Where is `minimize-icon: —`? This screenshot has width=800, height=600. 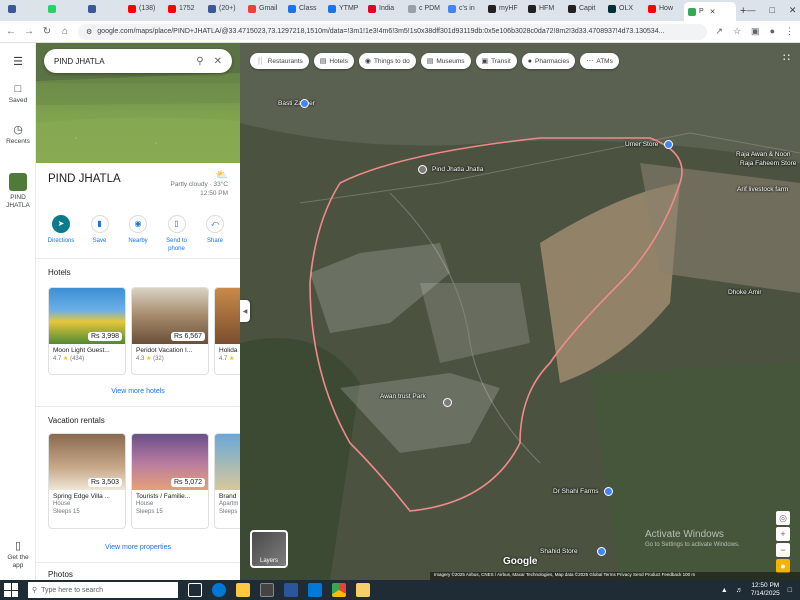 minimize-icon: — is located at coordinates (750, 10).